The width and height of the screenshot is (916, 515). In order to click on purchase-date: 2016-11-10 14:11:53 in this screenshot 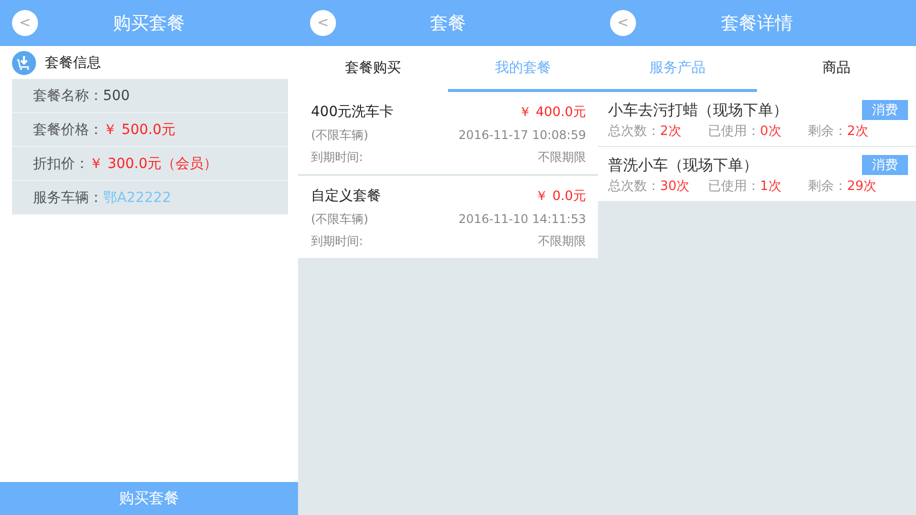, I will do `click(522, 219)`.